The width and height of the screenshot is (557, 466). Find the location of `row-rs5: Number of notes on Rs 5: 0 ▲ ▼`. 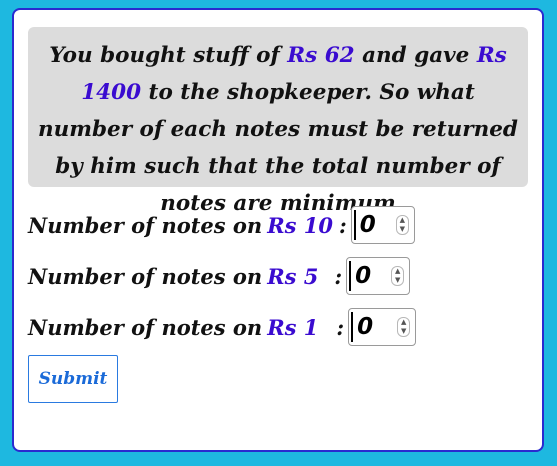

row-rs5: Number of notes on Rs 5: 0 ▲ ▼ is located at coordinates (219, 276).